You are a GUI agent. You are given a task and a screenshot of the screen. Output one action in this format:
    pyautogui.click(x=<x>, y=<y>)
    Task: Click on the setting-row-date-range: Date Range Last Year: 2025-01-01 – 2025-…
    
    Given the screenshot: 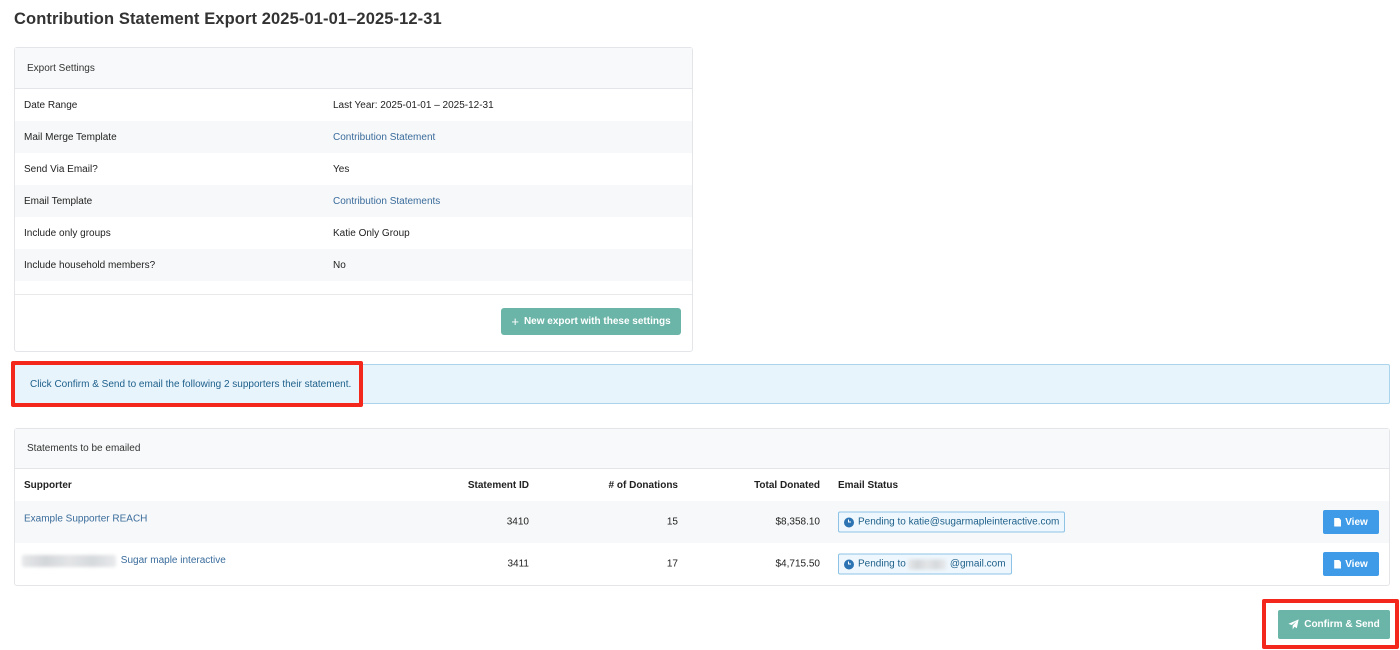 What is the action you would take?
    pyautogui.click(x=353, y=105)
    